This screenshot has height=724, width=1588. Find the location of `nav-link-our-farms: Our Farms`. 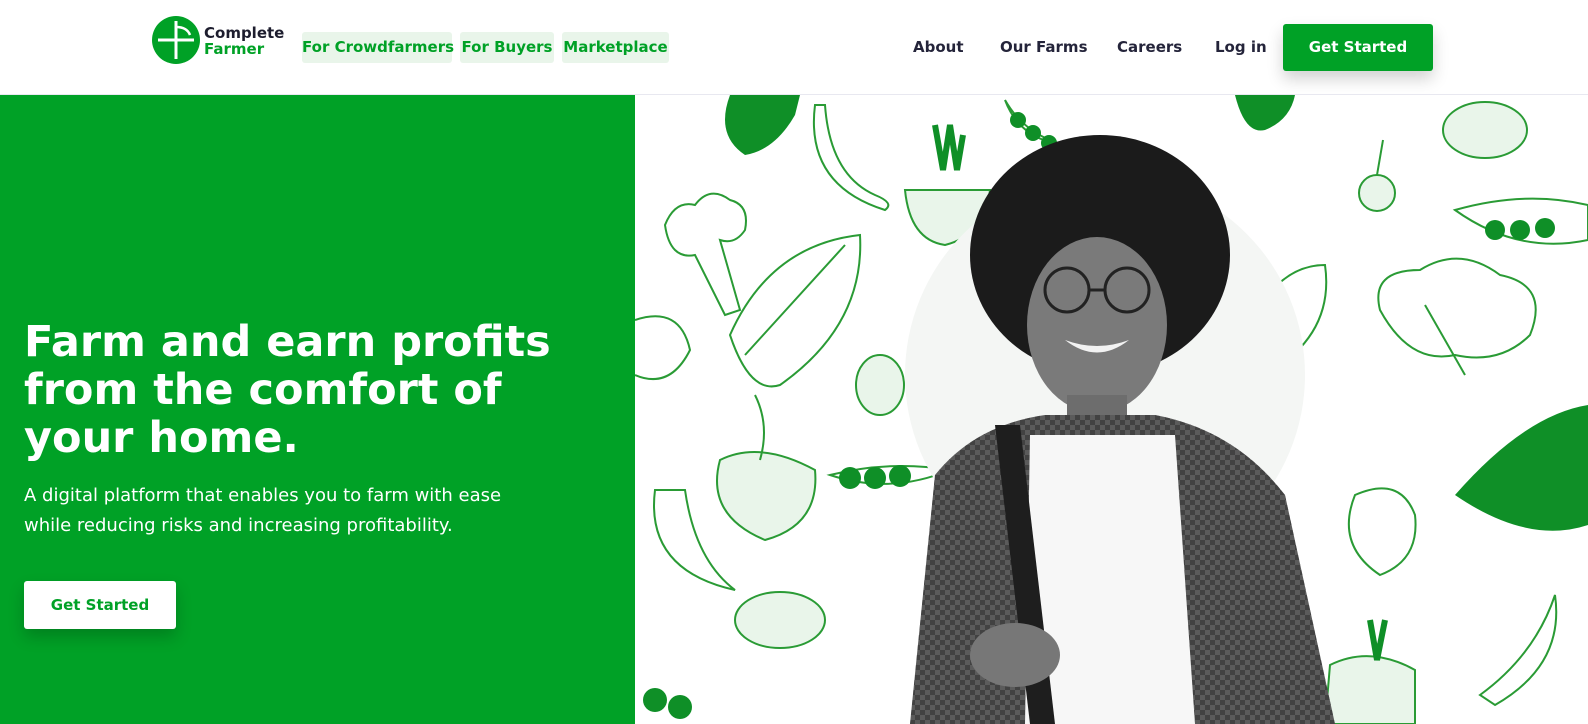

nav-link-our-farms: Our Farms is located at coordinates (1044, 47).